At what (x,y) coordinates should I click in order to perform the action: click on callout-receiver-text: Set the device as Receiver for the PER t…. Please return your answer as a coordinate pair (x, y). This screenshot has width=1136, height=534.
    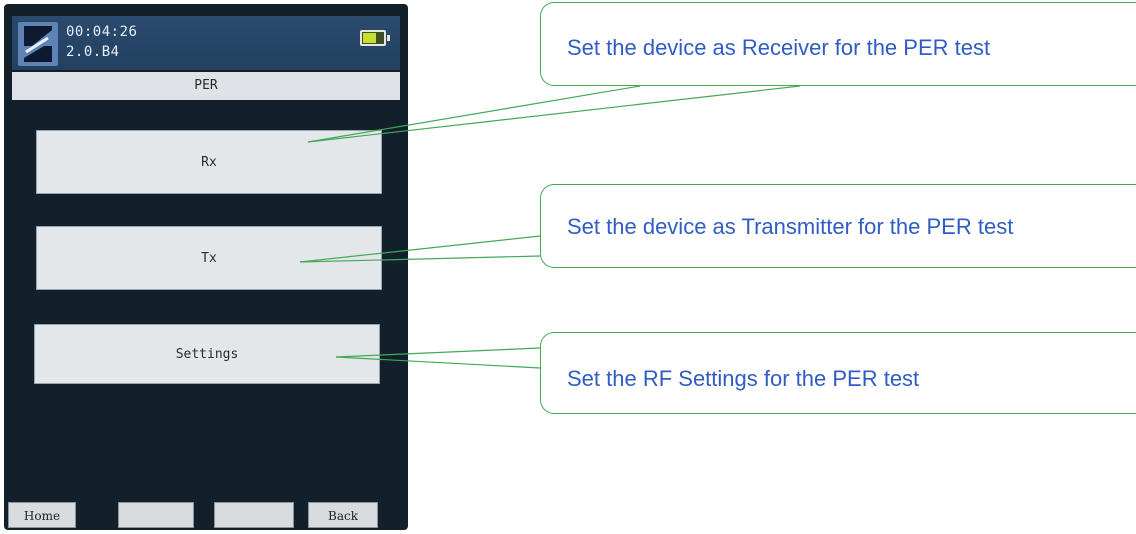
    Looking at the image, I should click on (779, 47).